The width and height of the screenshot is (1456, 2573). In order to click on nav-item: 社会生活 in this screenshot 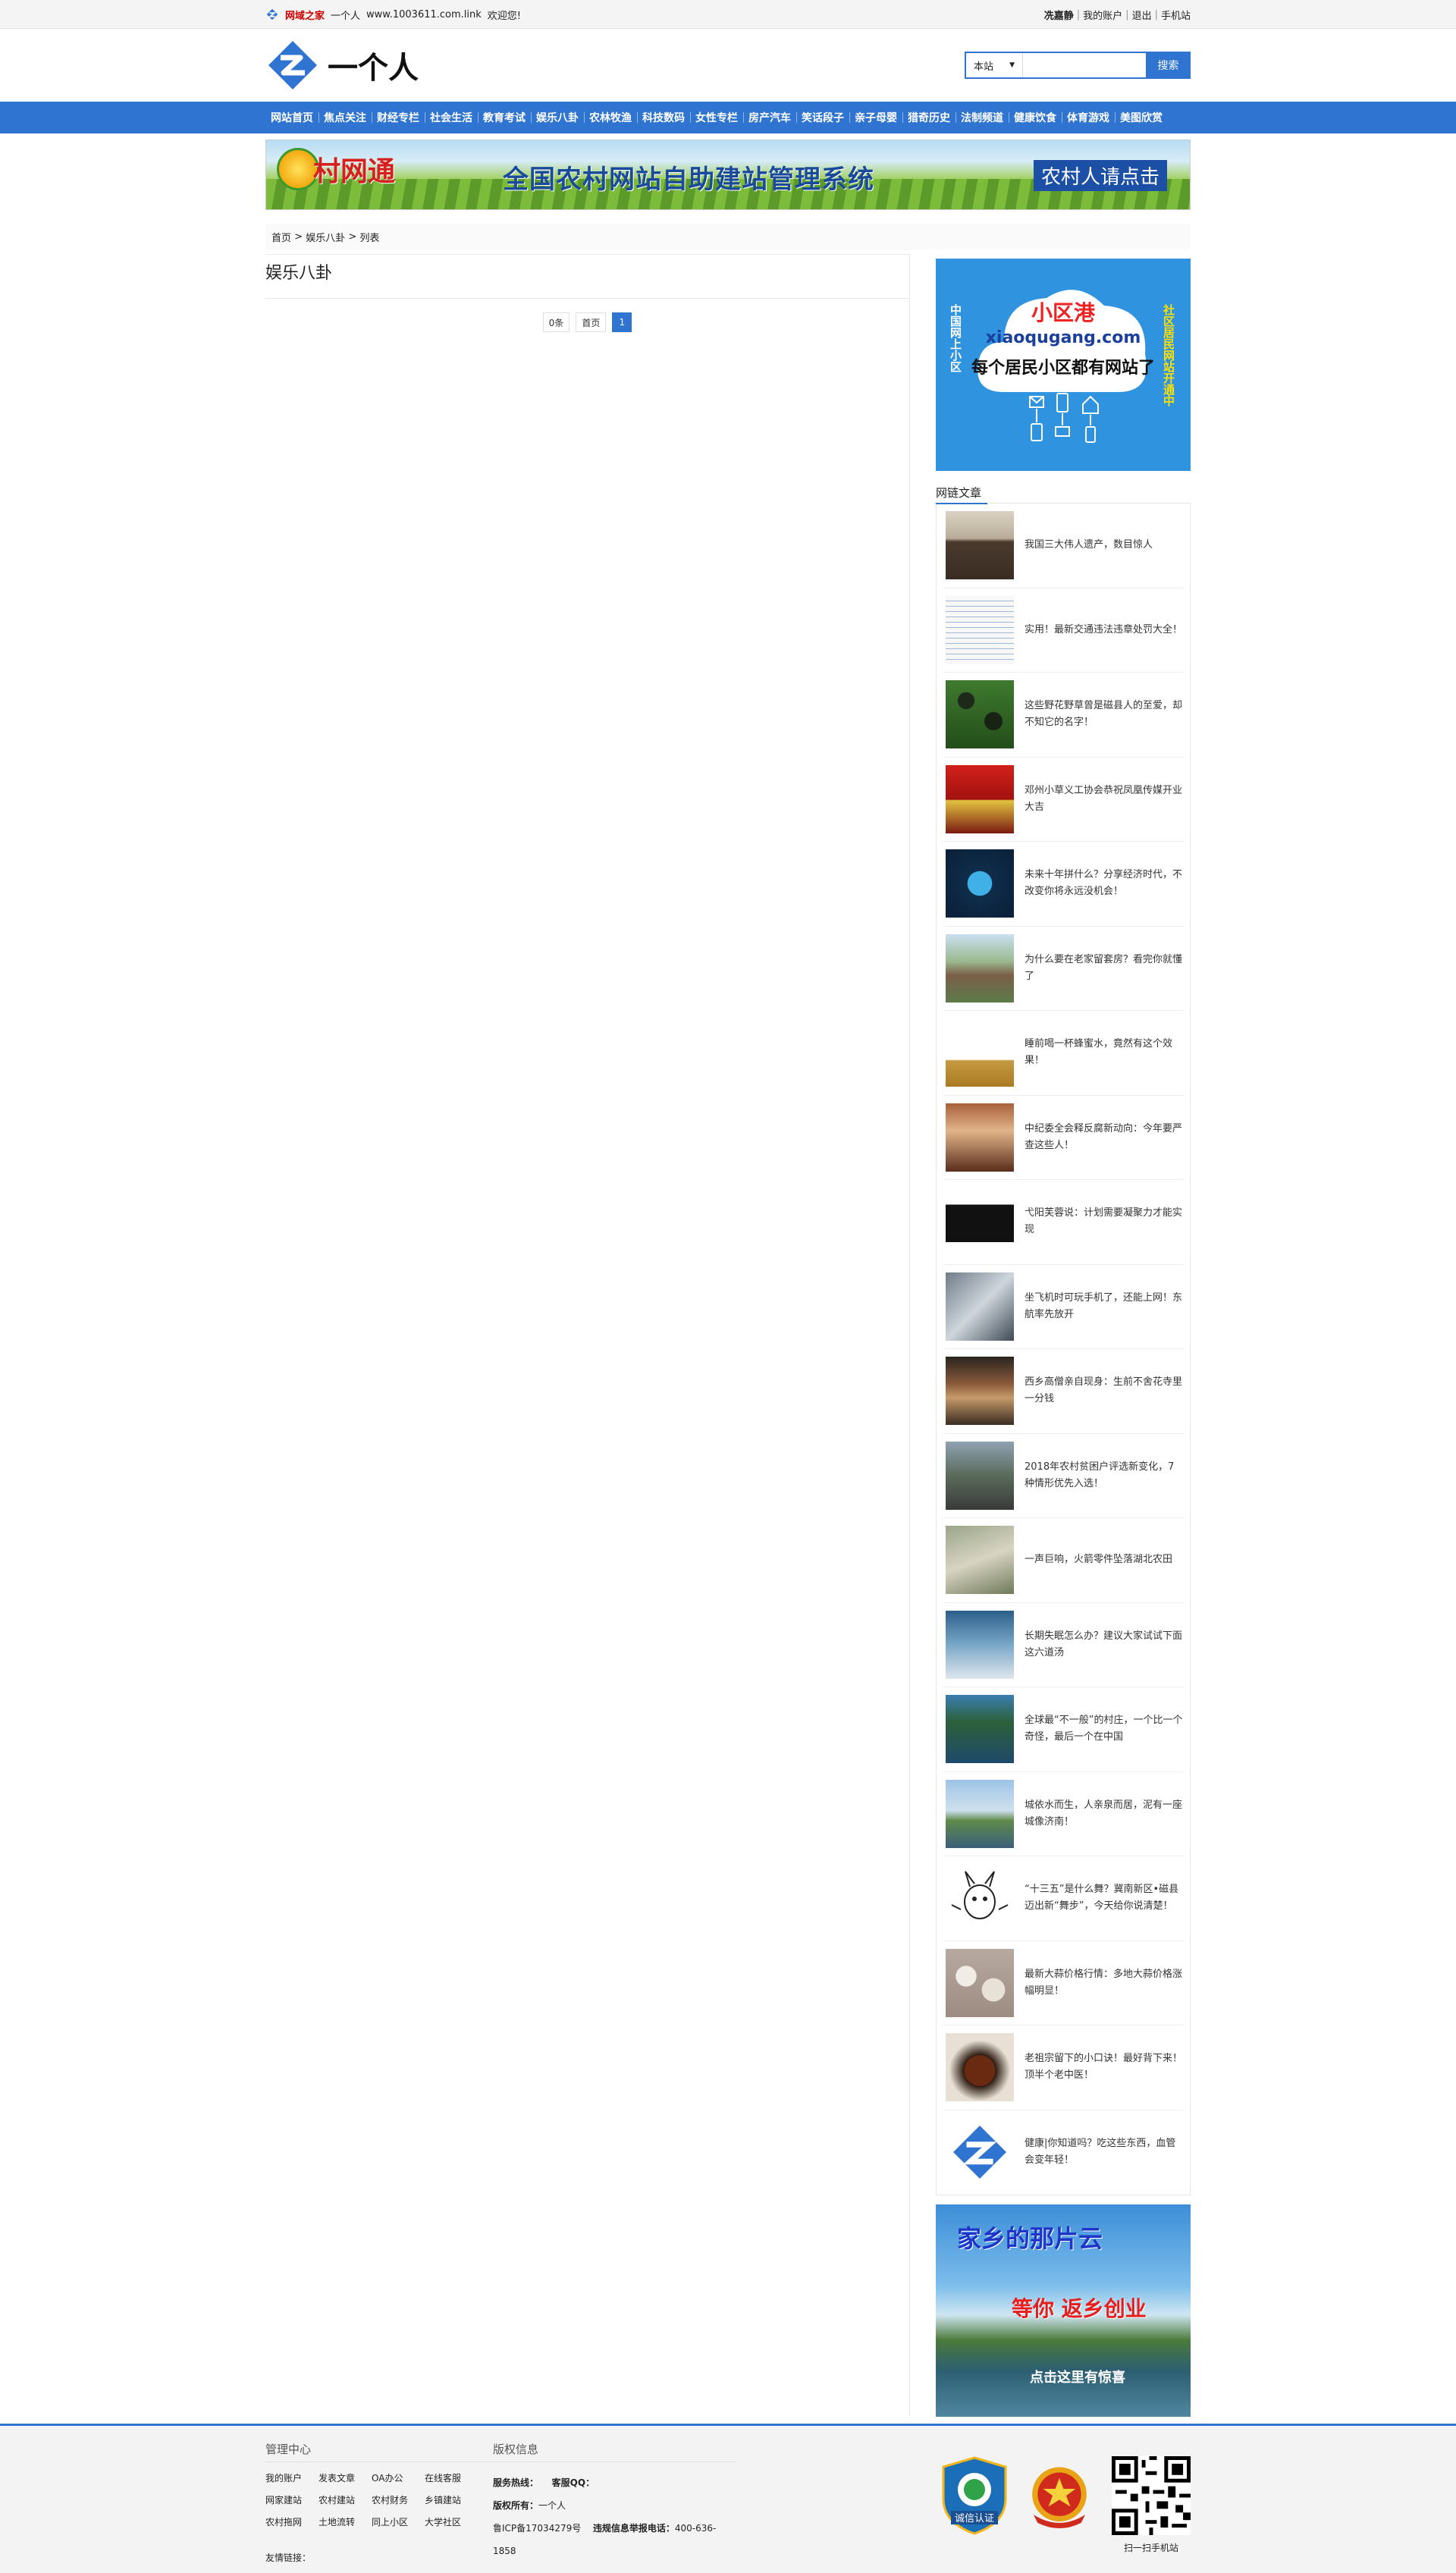, I will do `click(451, 117)`.